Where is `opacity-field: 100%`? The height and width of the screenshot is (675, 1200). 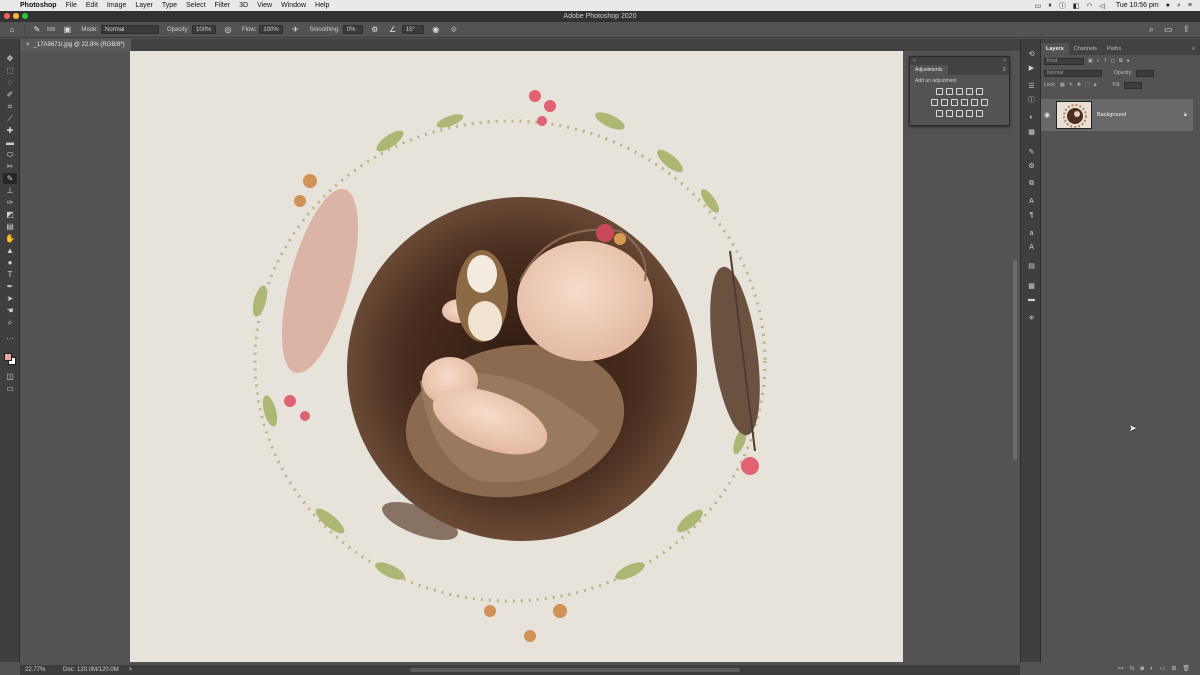 opacity-field: 100% is located at coordinates (204, 29).